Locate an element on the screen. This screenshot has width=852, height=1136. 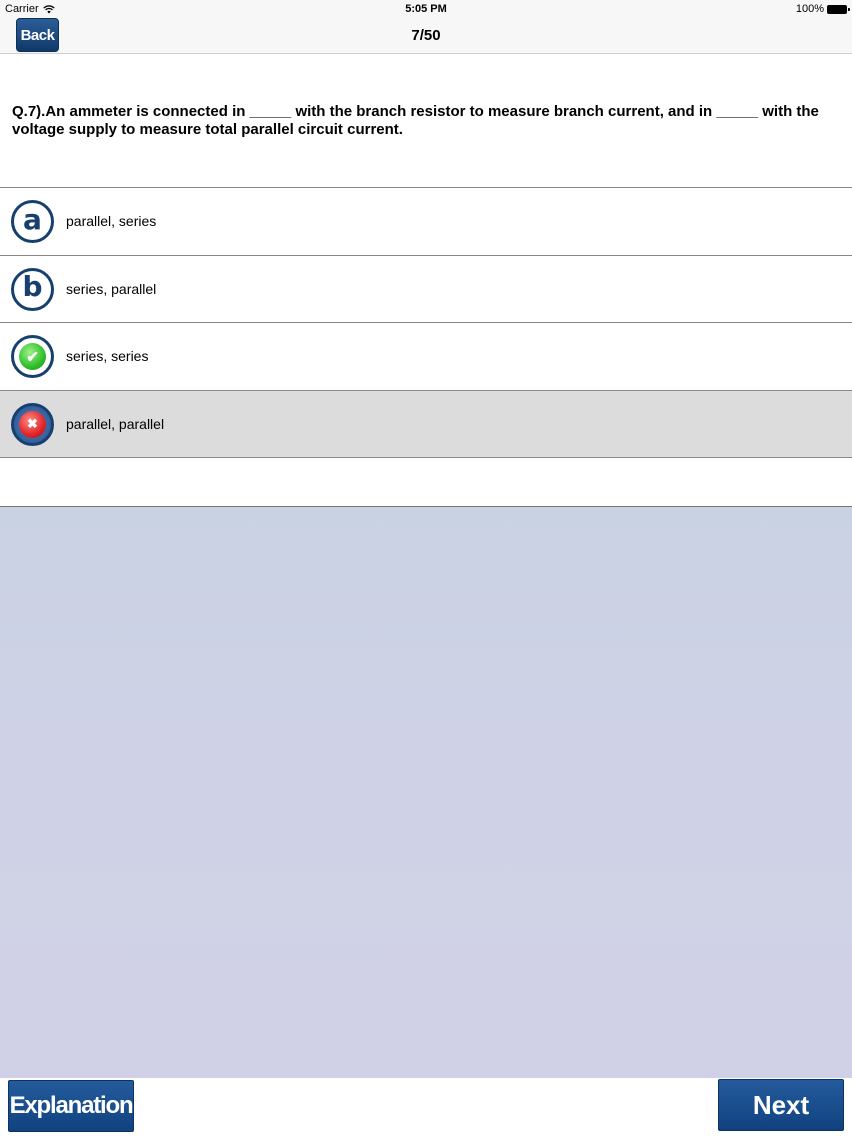
option-c-badge: ✔ is located at coordinates (32, 356).